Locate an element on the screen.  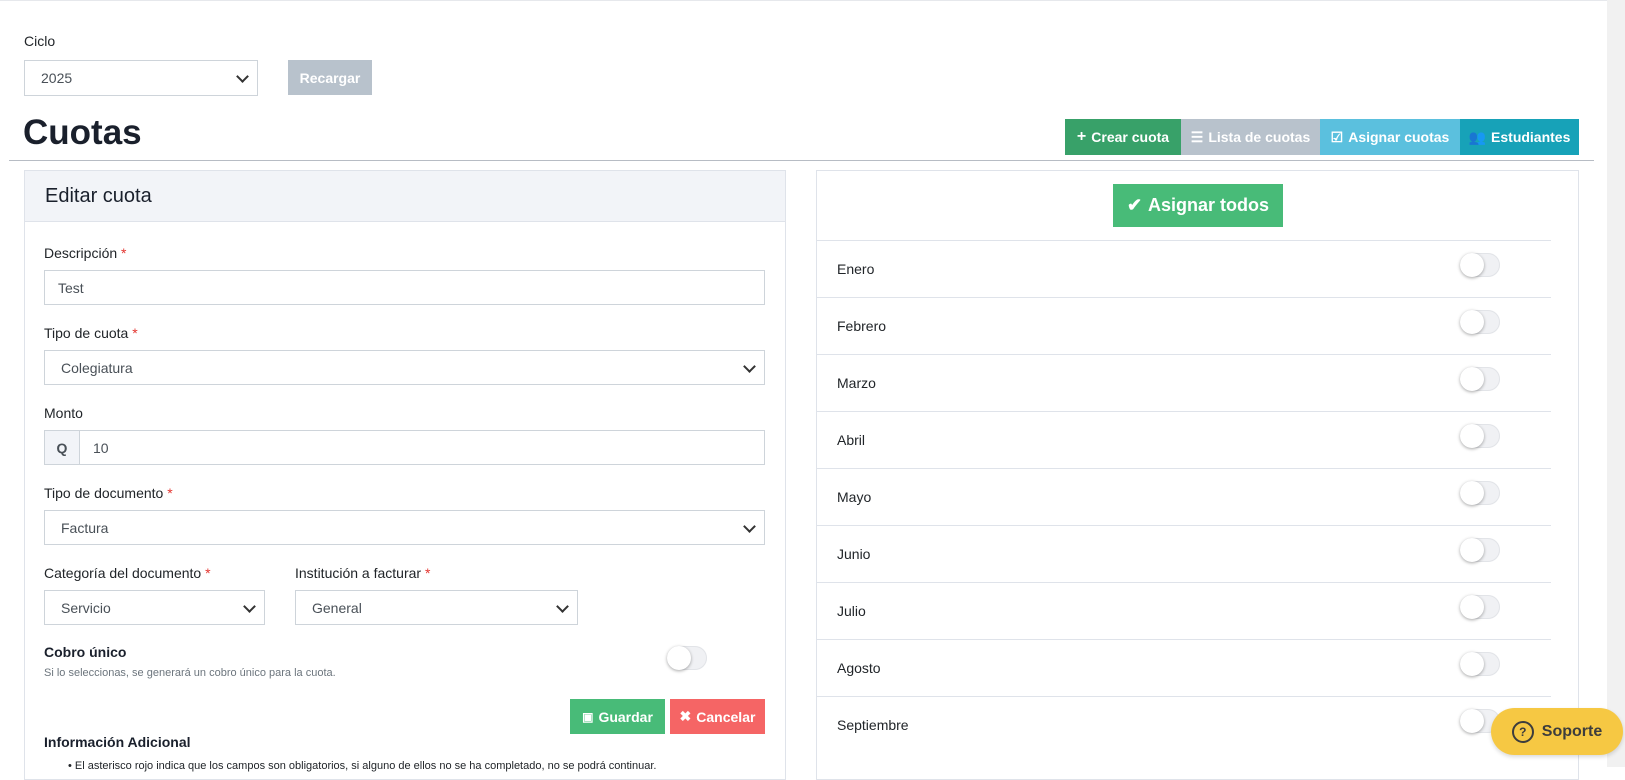
month-name: Abril is located at coordinates (851, 440).